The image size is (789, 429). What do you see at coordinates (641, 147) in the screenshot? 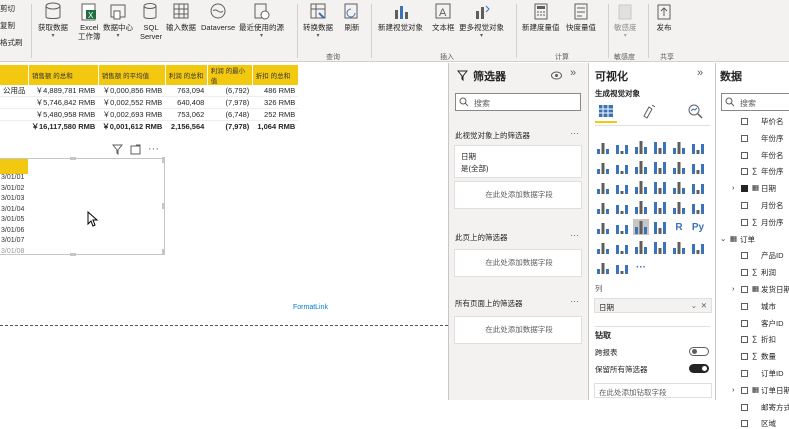
I see `clustered-bar-visual-icon` at bounding box center [641, 147].